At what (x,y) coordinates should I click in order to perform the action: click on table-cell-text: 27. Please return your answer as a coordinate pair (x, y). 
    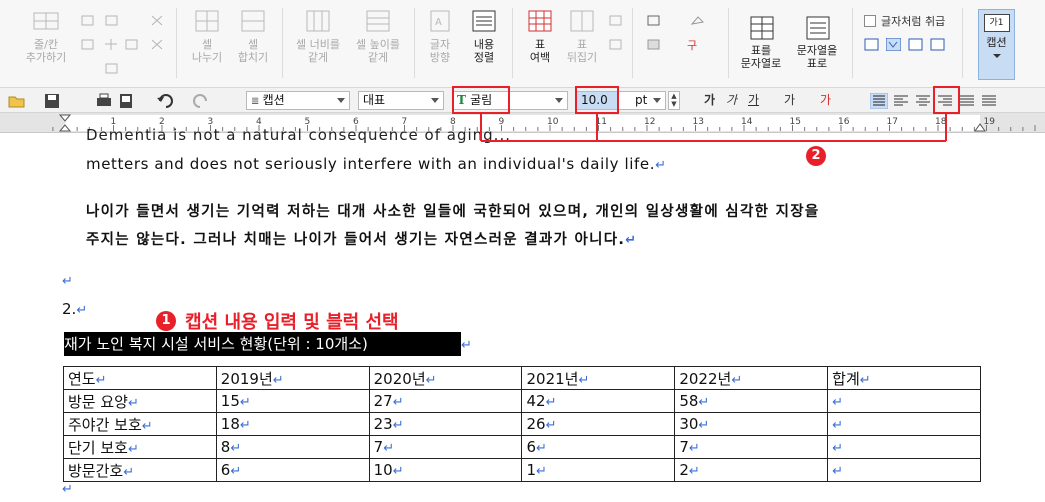
    Looking at the image, I should click on (383, 401).